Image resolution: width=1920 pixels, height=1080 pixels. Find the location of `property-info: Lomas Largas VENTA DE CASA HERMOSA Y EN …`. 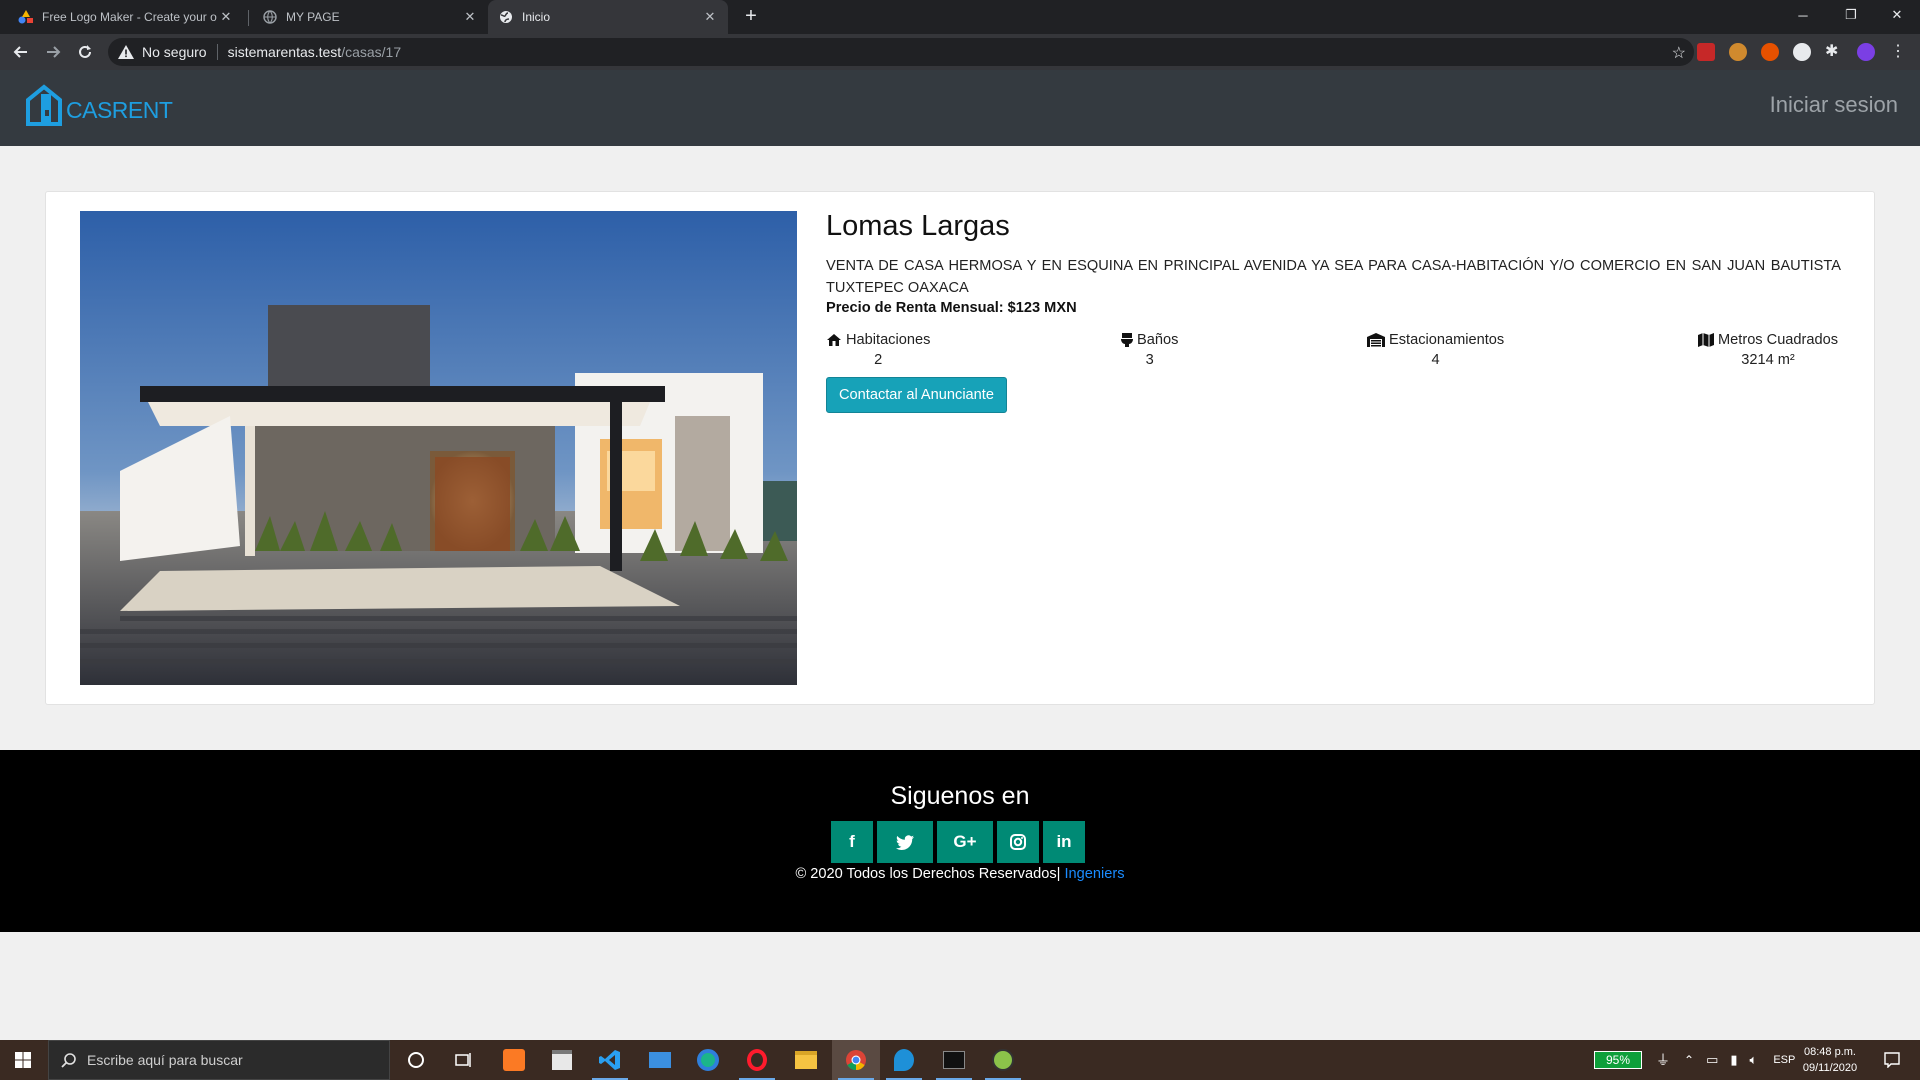

property-info: Lomas Largas VENTA DE CASA HERMOSA Y EN … is located at coordinates (1333, 311).